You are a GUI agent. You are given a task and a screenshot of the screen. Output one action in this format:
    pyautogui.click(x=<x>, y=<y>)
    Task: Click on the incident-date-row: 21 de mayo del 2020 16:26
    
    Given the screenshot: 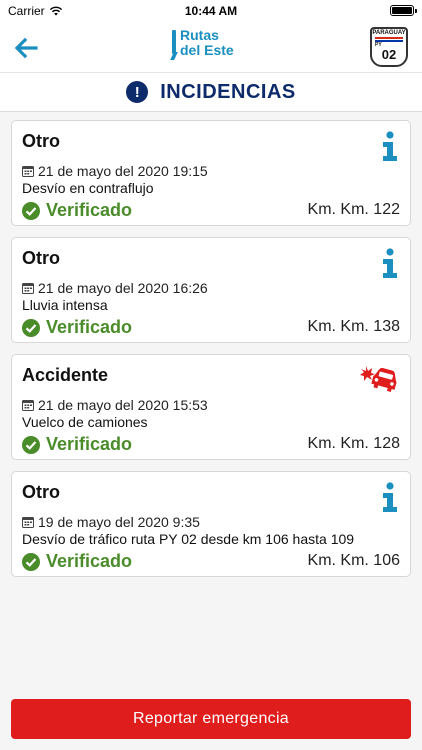 What is the action you would take?
    pyautogui.click(x=115, y=288)
    